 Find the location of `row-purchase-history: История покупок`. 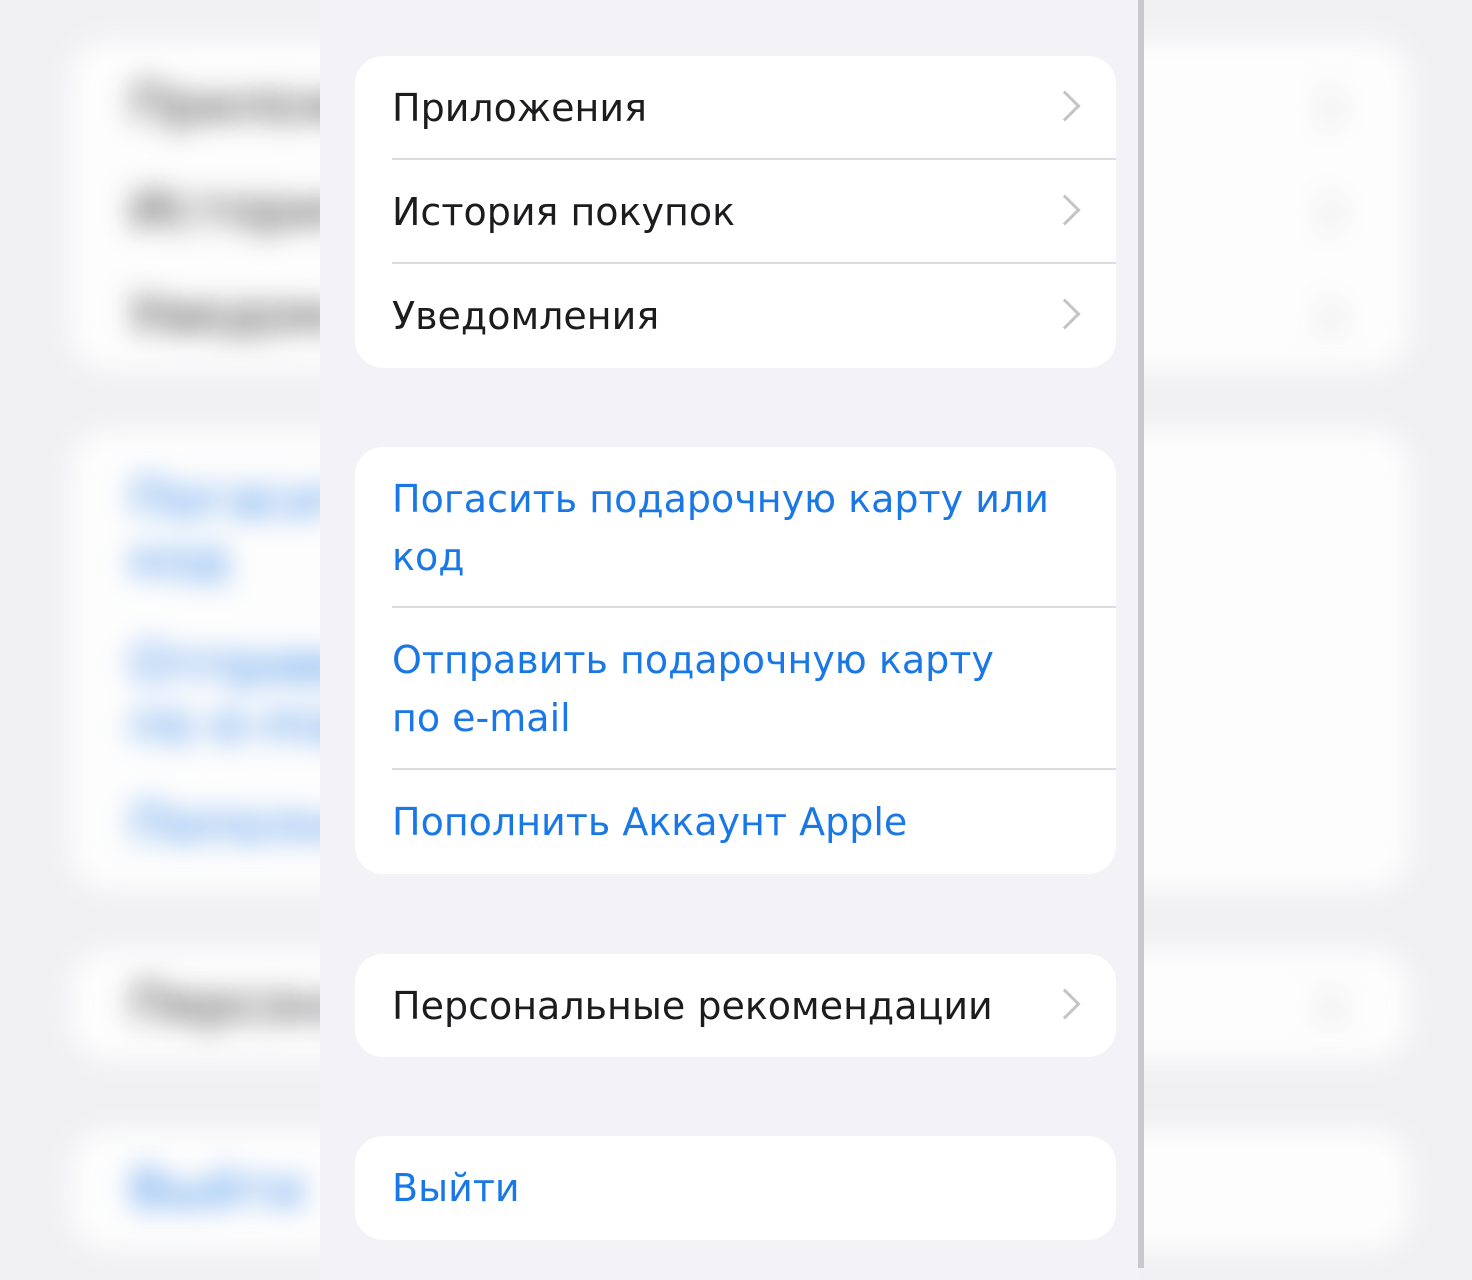

row-purchase-history: История покупок is located at coordinates (735, 212).